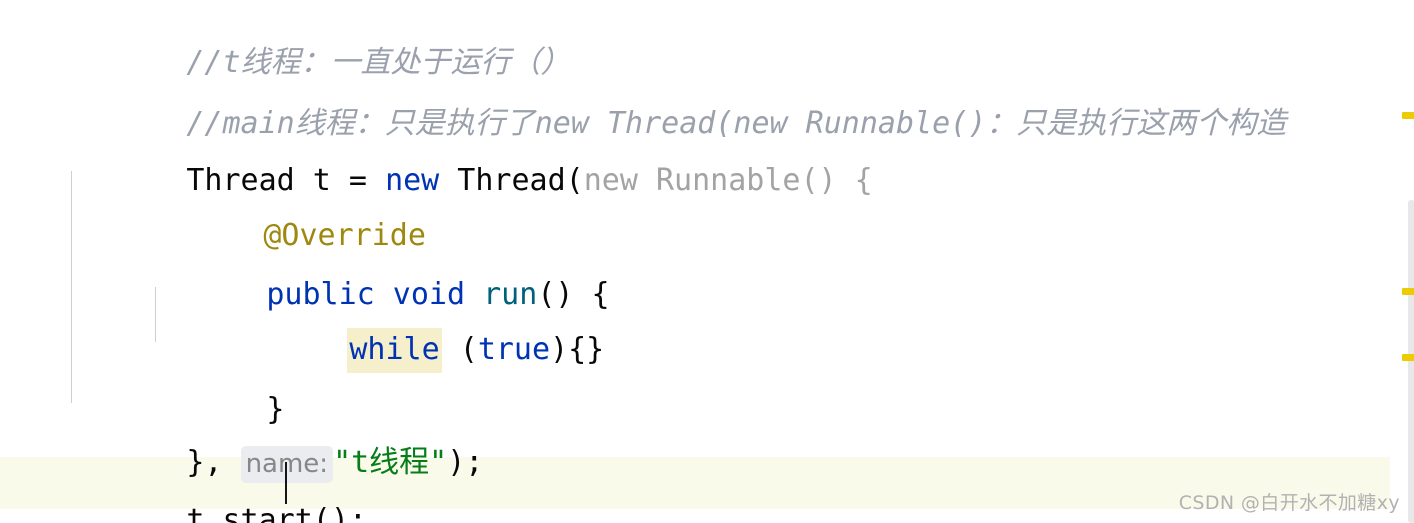 This screenshot has width=1414, height=523. Describe the element at coordinates (728, 180) in the screenshot. I see `dimmed-anonymous-class: new Runnable() {` at that location.